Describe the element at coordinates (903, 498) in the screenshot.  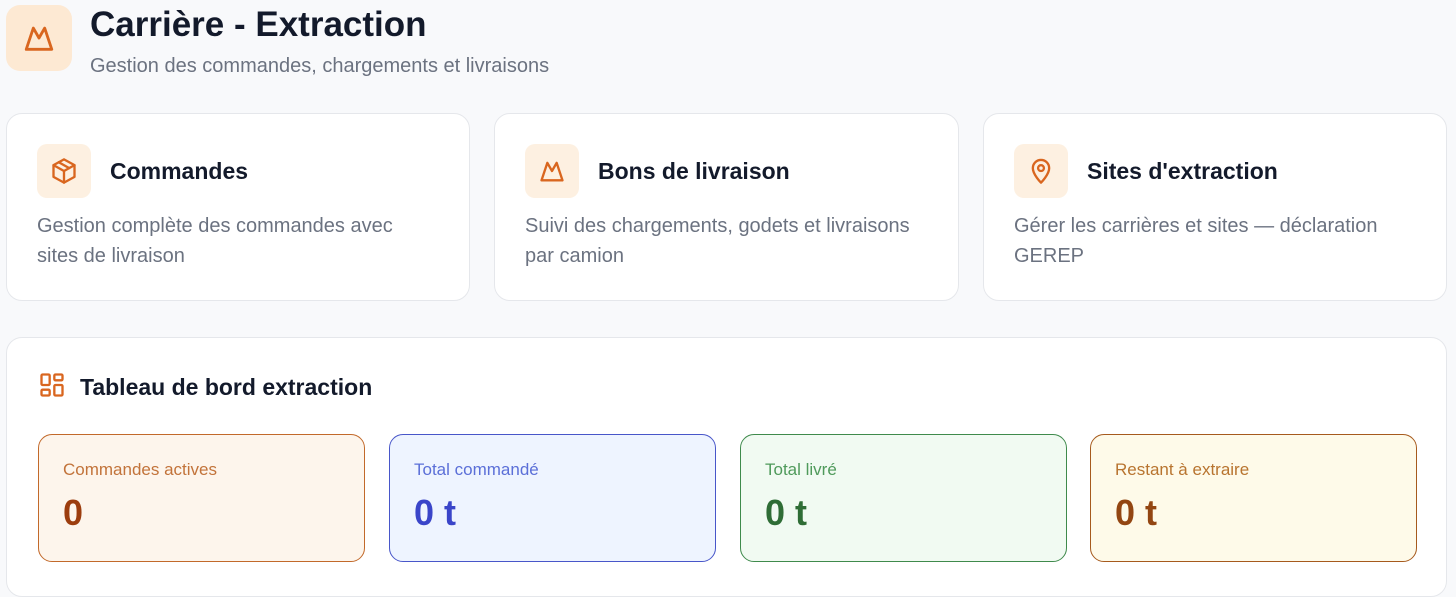
I see `stat-card-total-livre: Total livré 0 t` at that location.